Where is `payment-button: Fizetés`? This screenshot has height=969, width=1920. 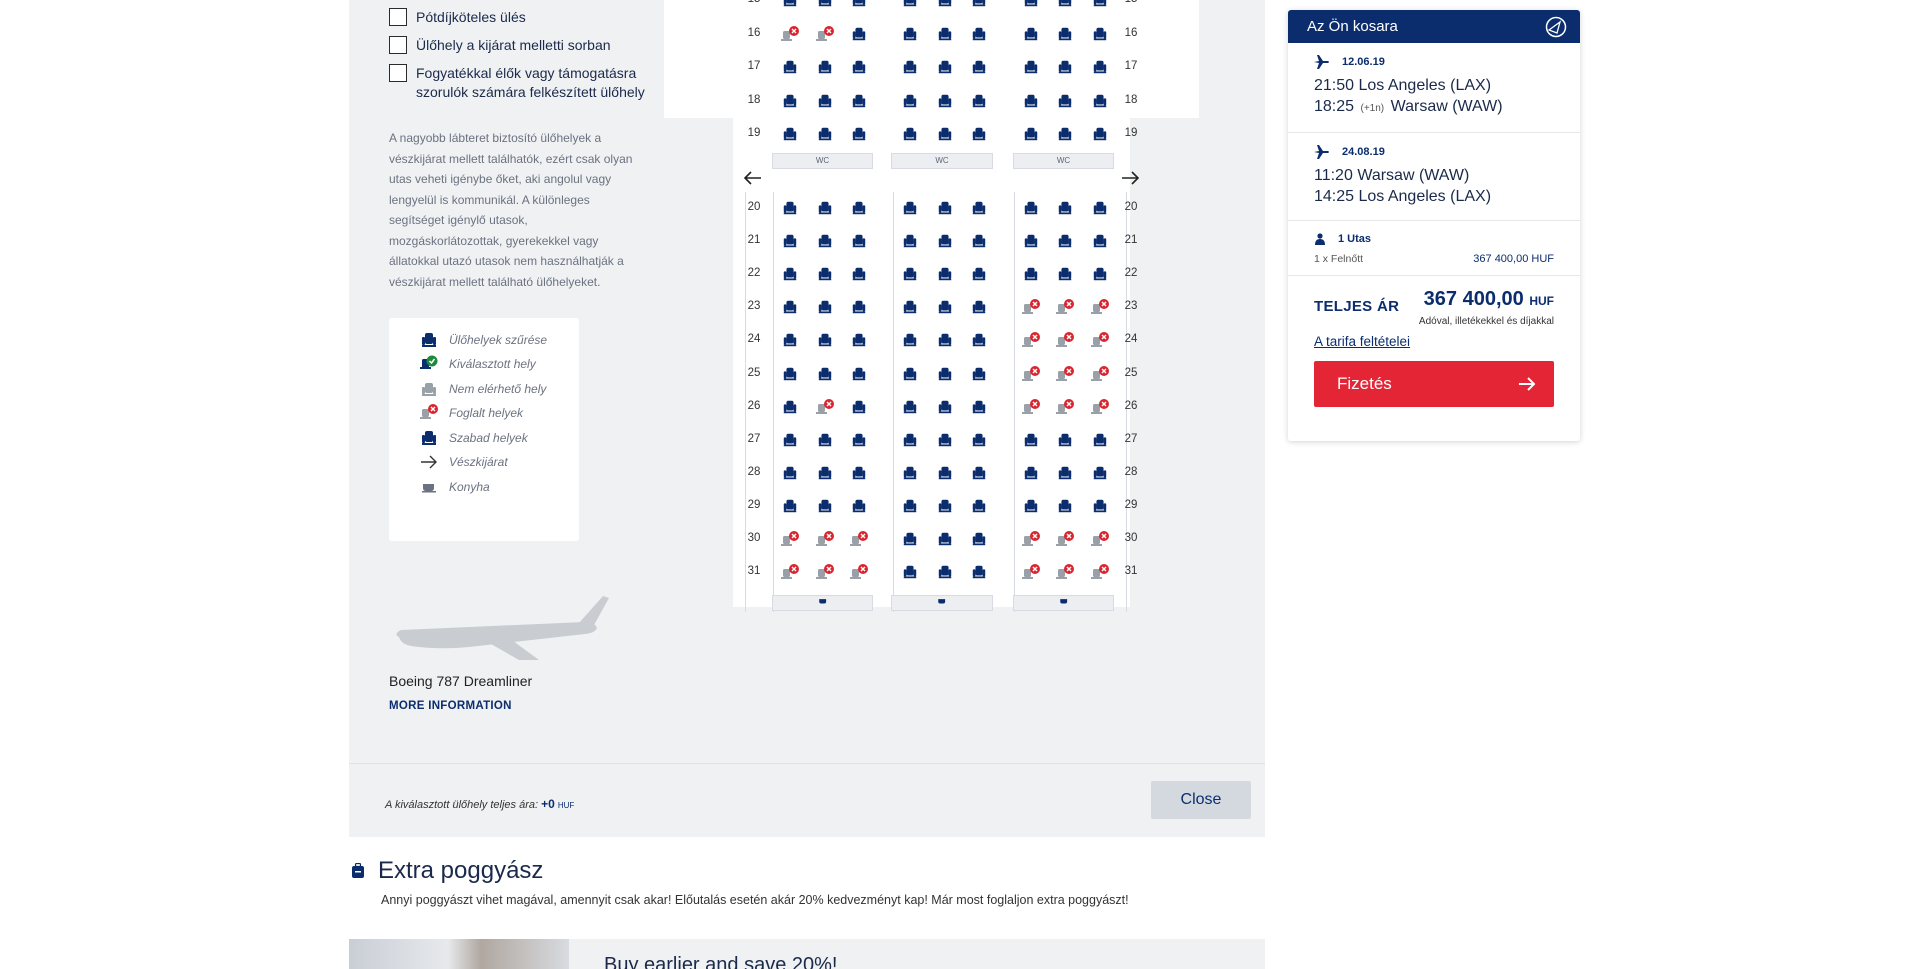 payment-button: Fizetés is located at coordinates (1434, 384).